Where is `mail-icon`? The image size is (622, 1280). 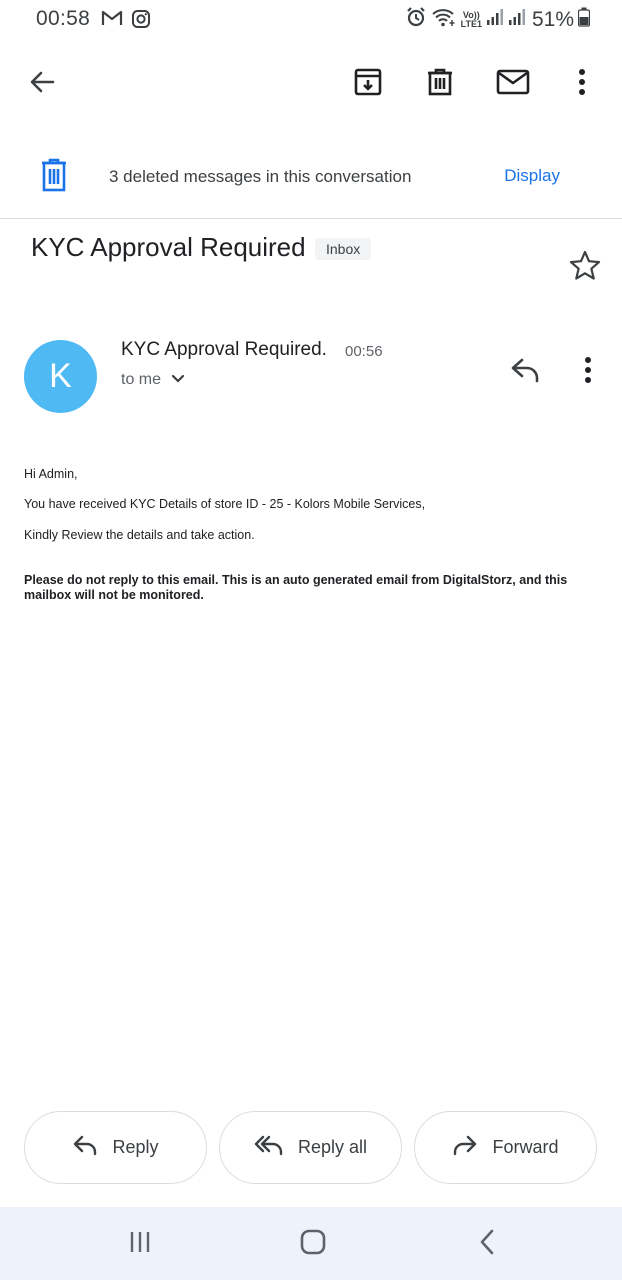
mail-icon is located at coordinates (513, 84).